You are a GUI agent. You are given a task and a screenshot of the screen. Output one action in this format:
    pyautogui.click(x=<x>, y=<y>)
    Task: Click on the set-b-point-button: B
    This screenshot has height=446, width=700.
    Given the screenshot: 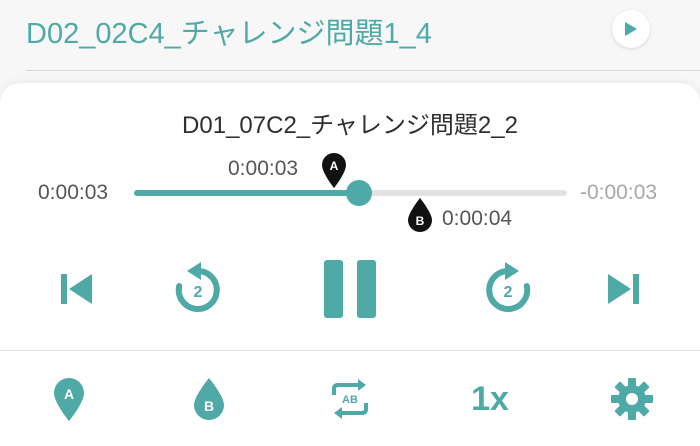 What is the action you would take?
    pyautogui.click(x=209, y=399)
    